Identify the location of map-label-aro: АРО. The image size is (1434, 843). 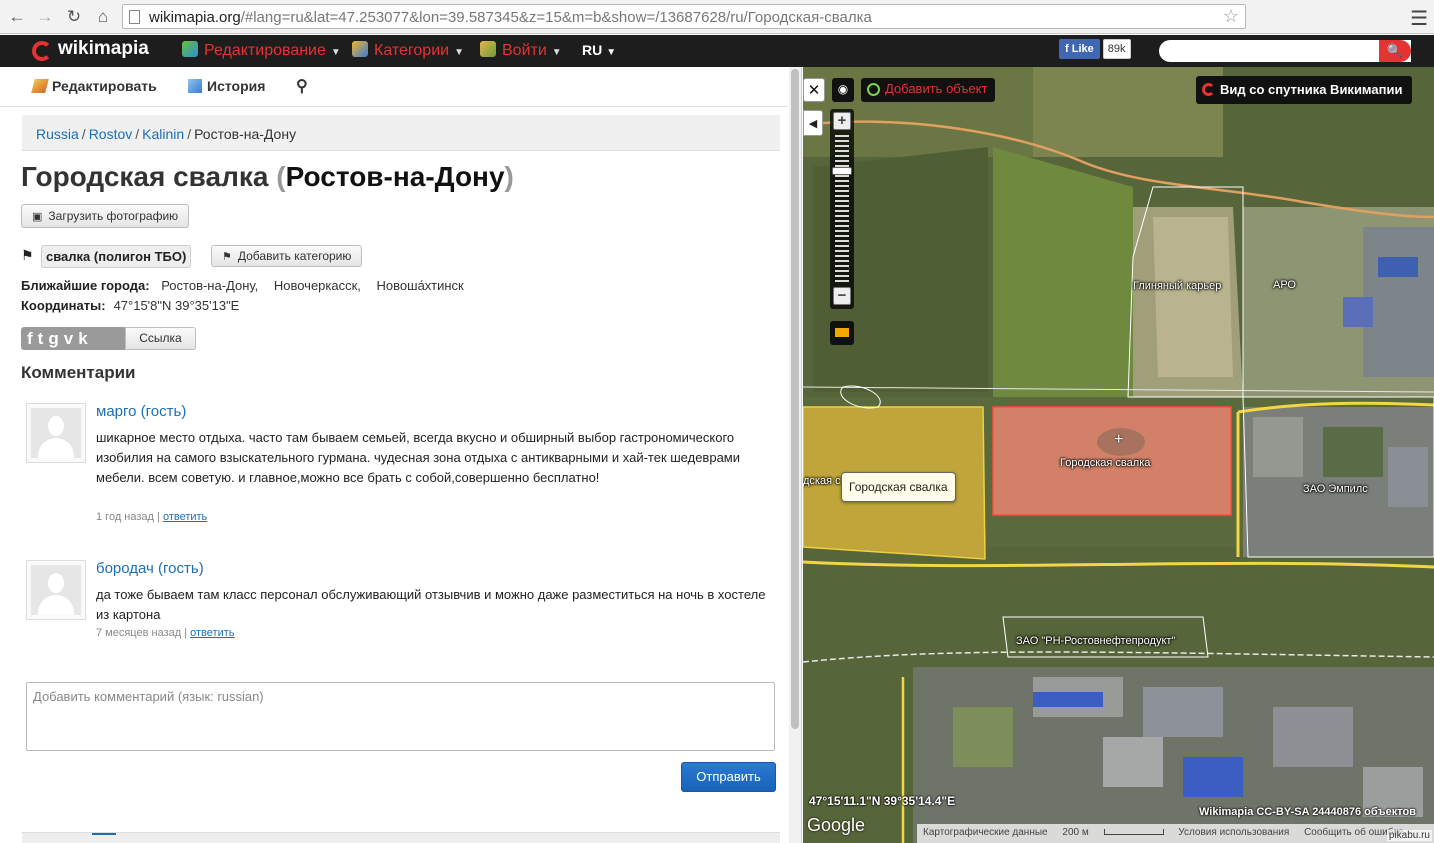
(1284, 285).